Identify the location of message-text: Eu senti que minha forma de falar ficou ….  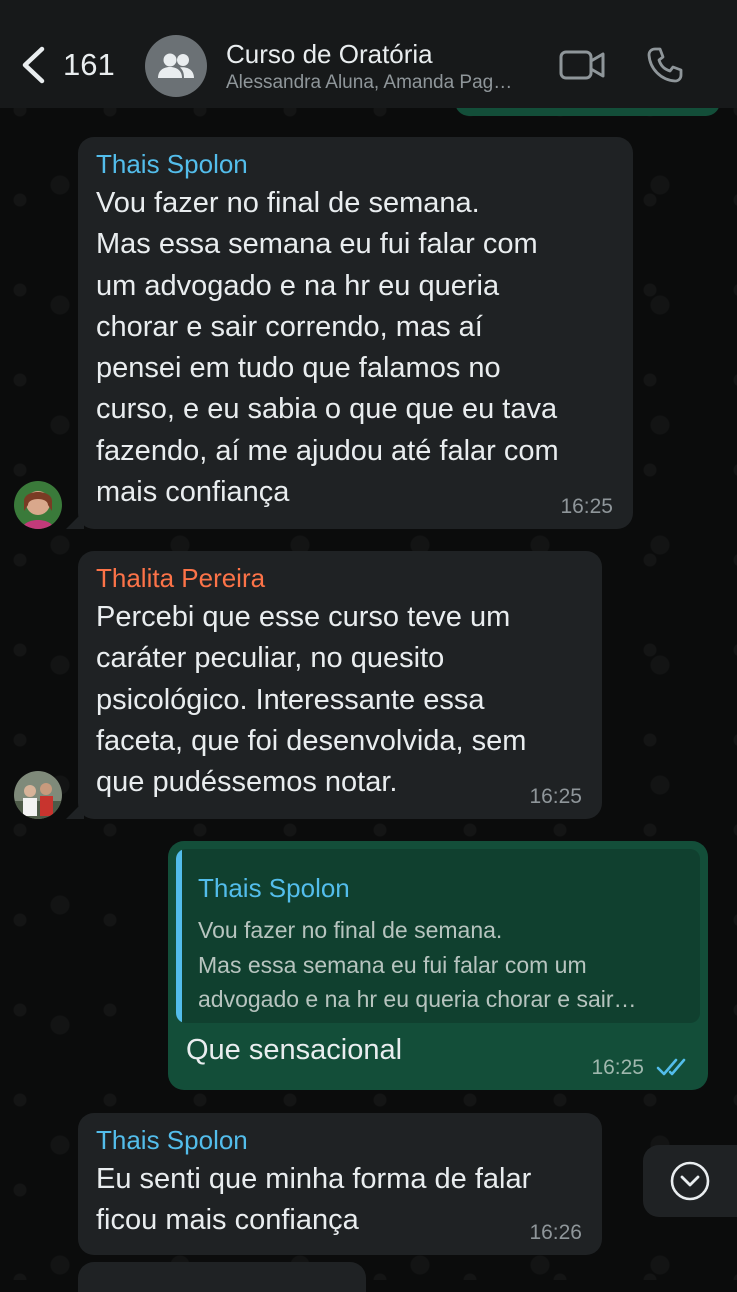
(314, 1200).